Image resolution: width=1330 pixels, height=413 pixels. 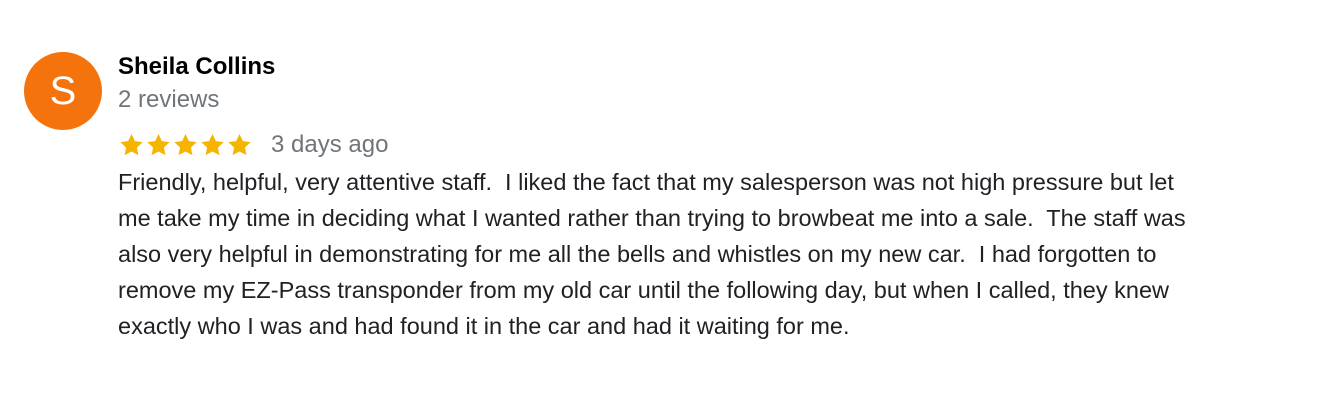 I want to click on review-count: 2 reviews, so click(x=716, y=100).